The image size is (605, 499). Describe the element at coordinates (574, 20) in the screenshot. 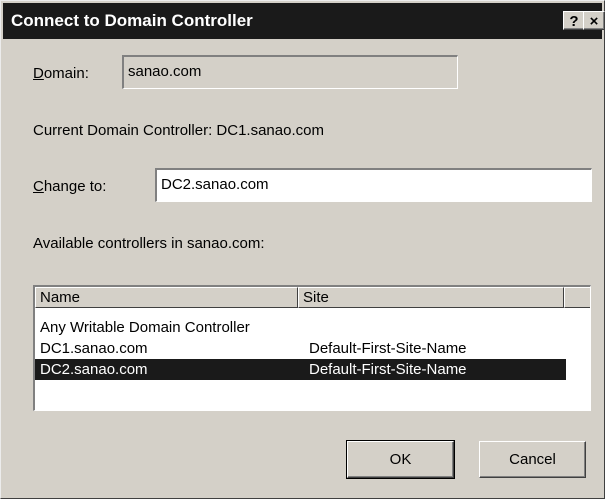

I see `help-button: ?` at that location.